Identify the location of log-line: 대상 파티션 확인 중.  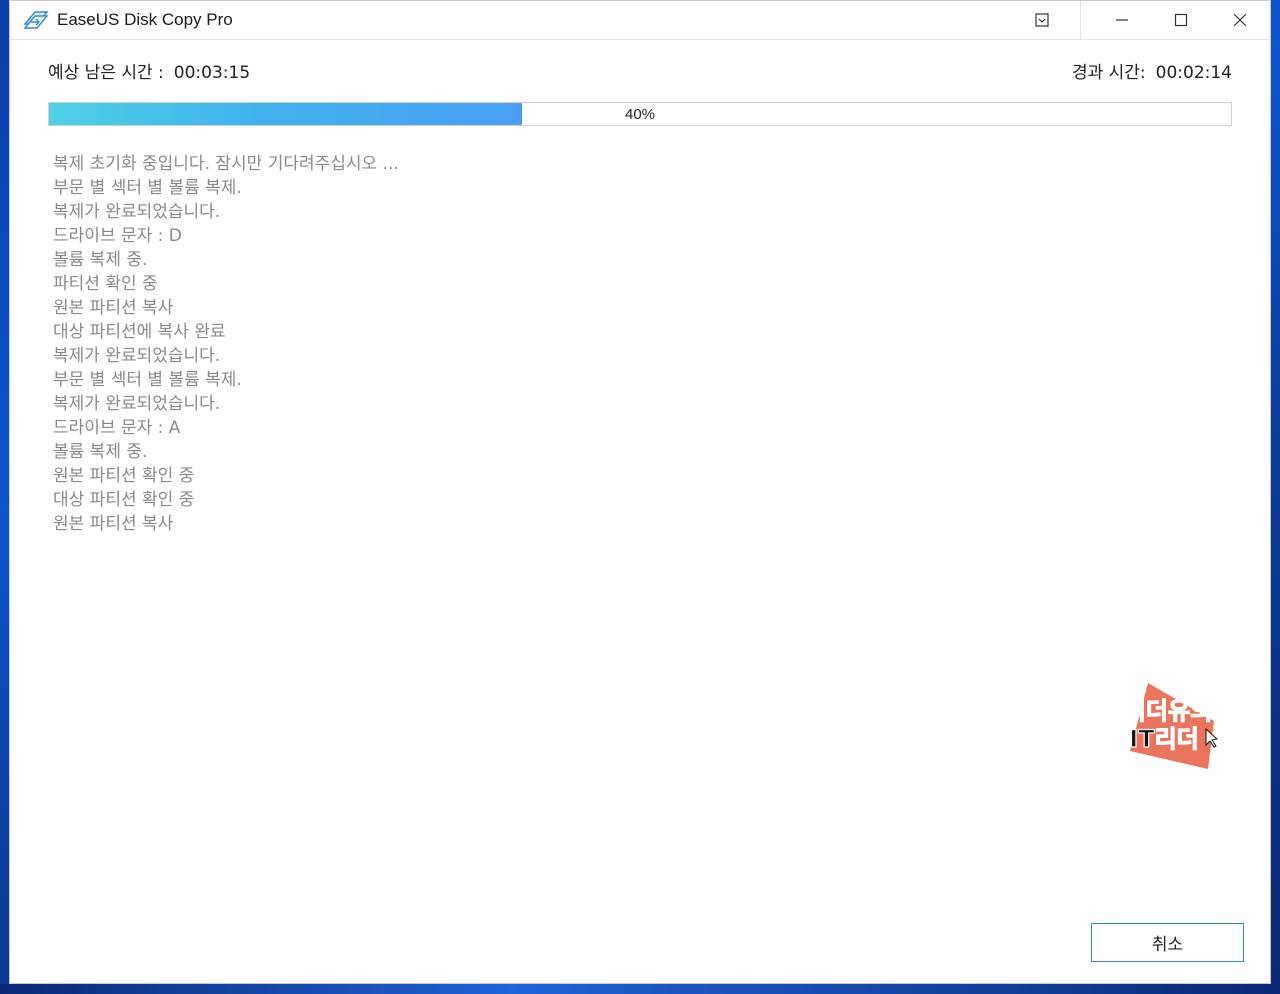
(124, 500).